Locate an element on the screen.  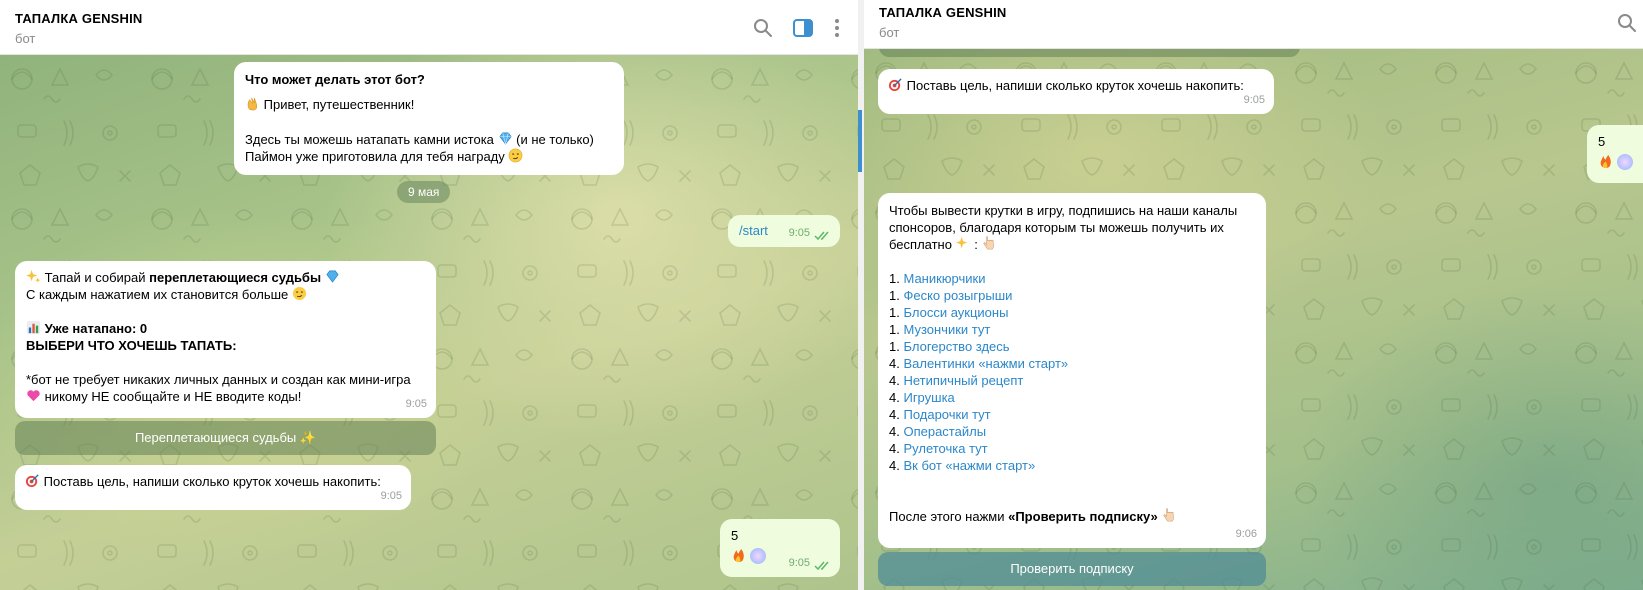
tap-counter: Уже натапано: 0 is located at coordinates (96, 328).